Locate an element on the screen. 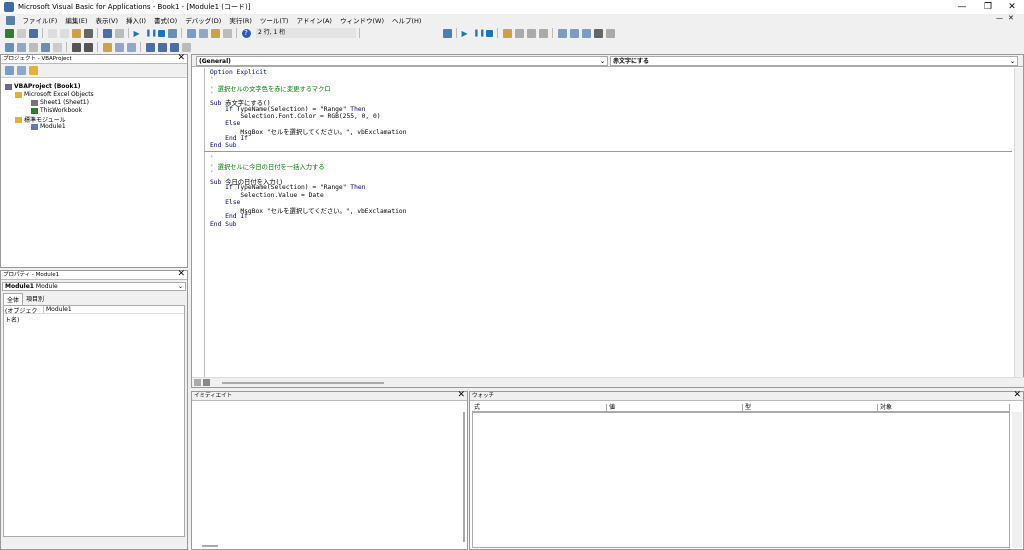  scroll-thumb is located at coordinates (303, 383).